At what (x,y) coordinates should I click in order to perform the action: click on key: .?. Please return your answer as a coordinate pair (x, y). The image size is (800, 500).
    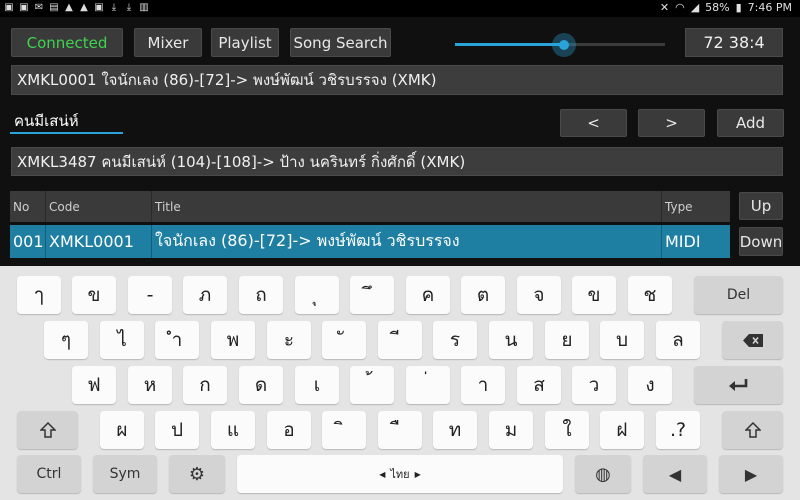
    Looking at the image, I should click on (678, 430).